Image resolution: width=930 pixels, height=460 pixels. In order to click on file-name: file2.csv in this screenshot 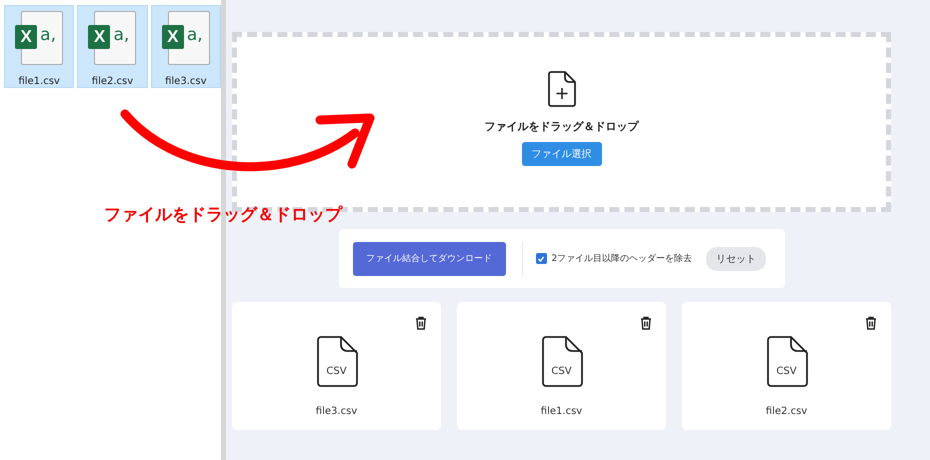, I will do `click(787, 411)`.